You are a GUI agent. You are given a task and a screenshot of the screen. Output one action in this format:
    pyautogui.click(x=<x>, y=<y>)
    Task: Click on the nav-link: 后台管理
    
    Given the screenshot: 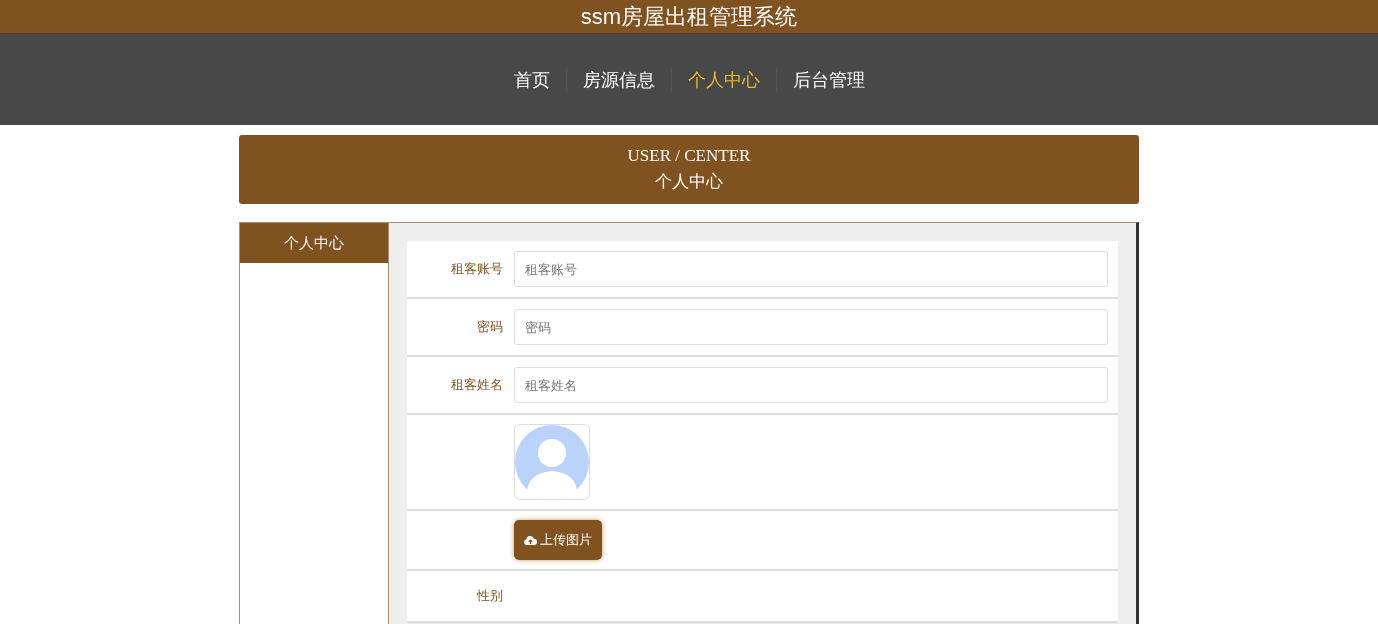 What is the action you would take?
    pyautogui.click(x=828, y=79)
    